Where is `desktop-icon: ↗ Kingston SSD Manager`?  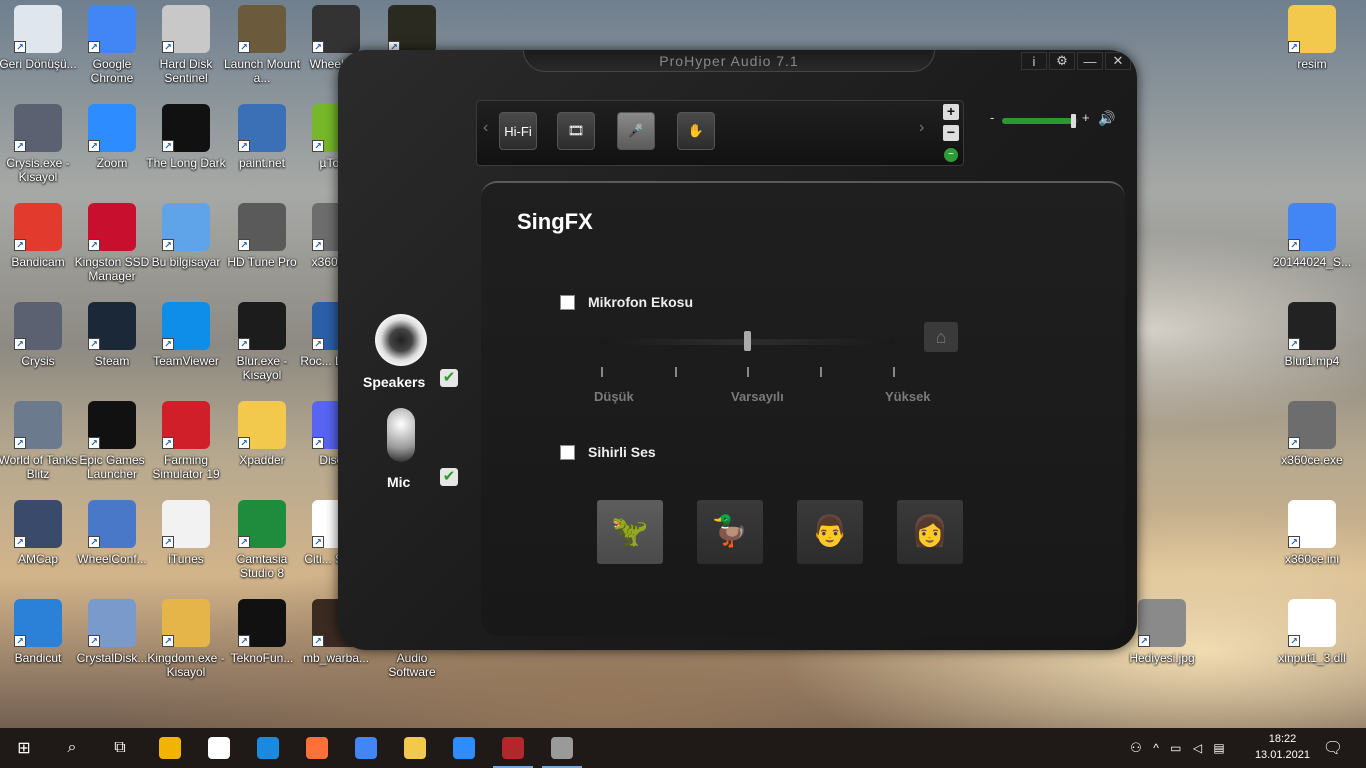
desktop-icon: ↗ Kingston SSD Manager is located at coordinates (112, 249).